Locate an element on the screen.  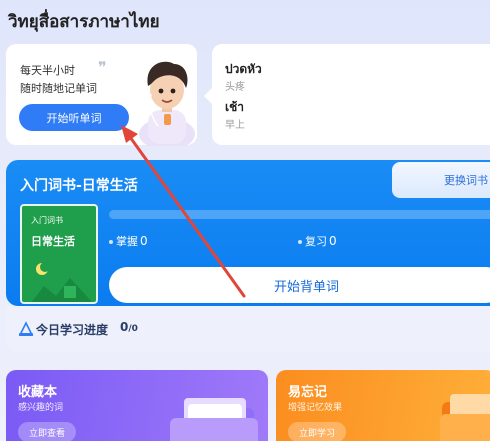
stat-mastered-value: 0 is located at coordinates (144, 241).